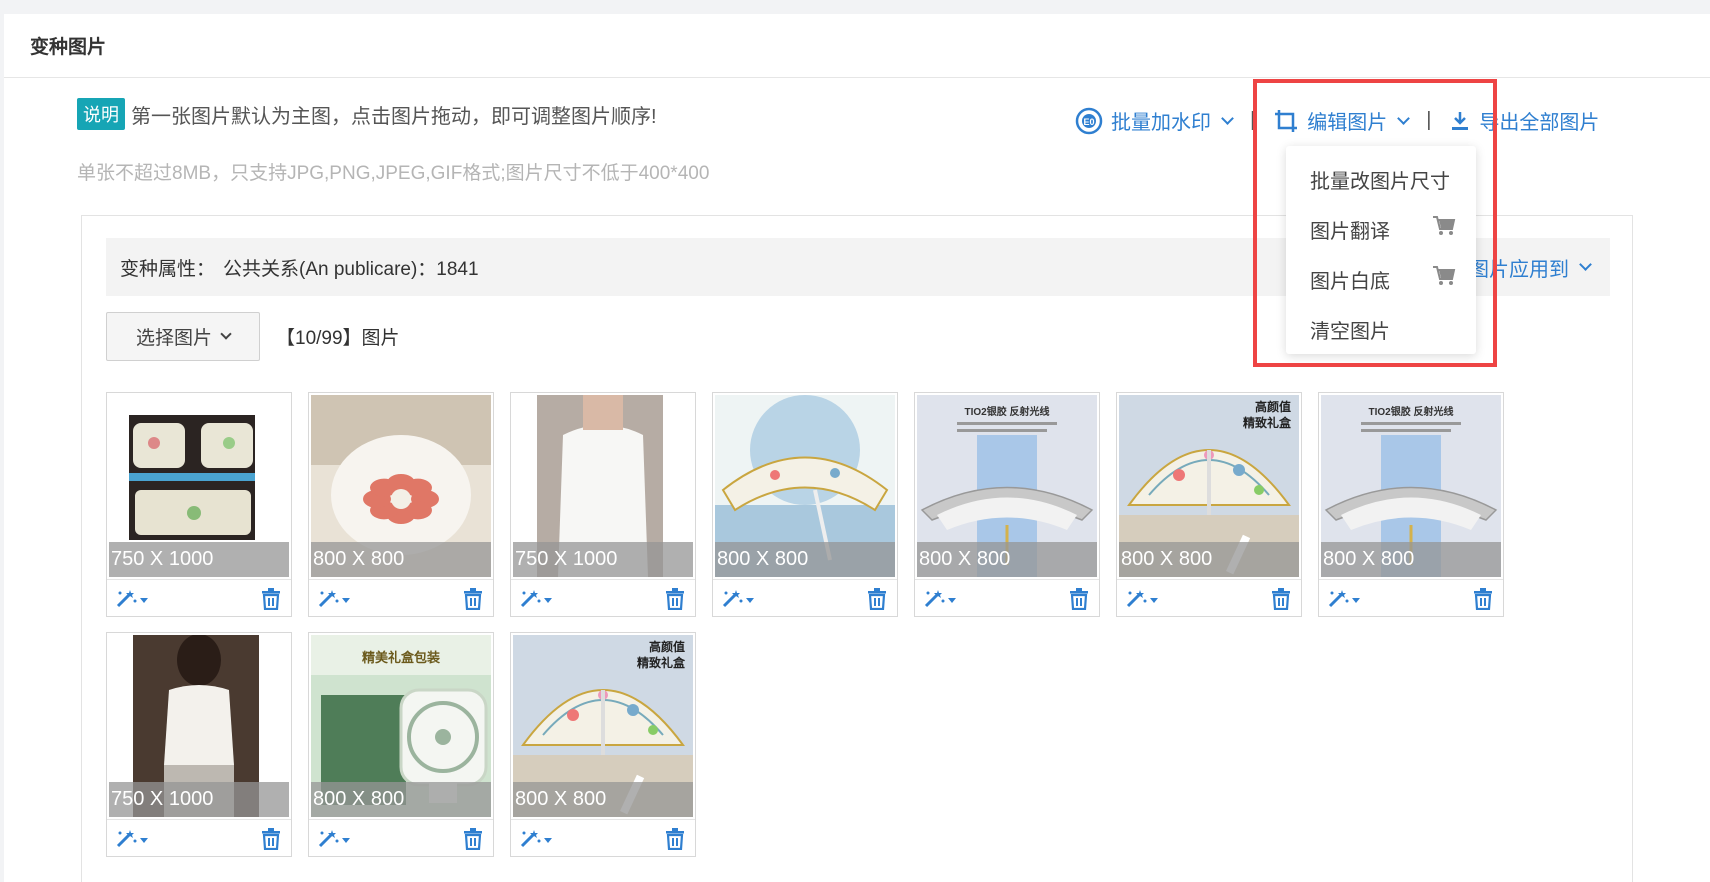  I want to click on image-toolbar: E0 批量加水印 | 编辑图片 | 导出全部图片, so click(1337, 120).